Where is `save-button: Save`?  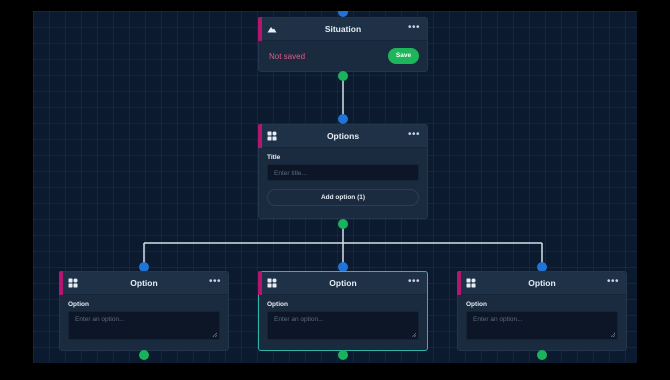
save-button: Save is located at coordinates (403, 56).